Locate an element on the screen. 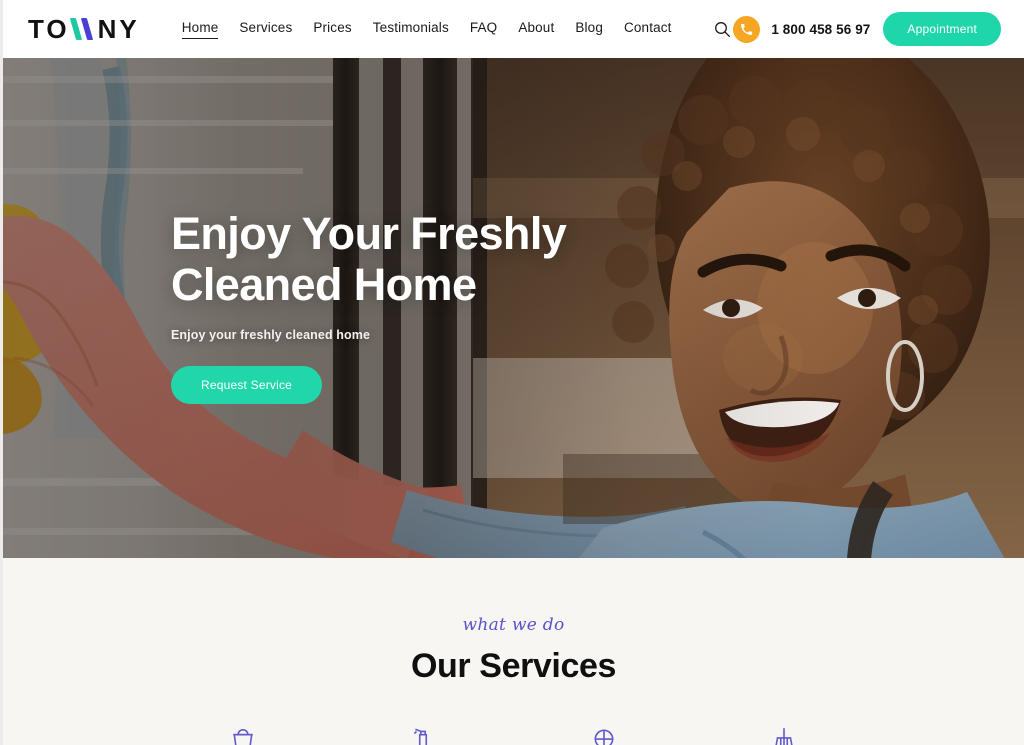 This screenshot has width=1024, height=745. hero-subtitle: Enjoy your freshly cleaned home is located at coordinates (270, 334).